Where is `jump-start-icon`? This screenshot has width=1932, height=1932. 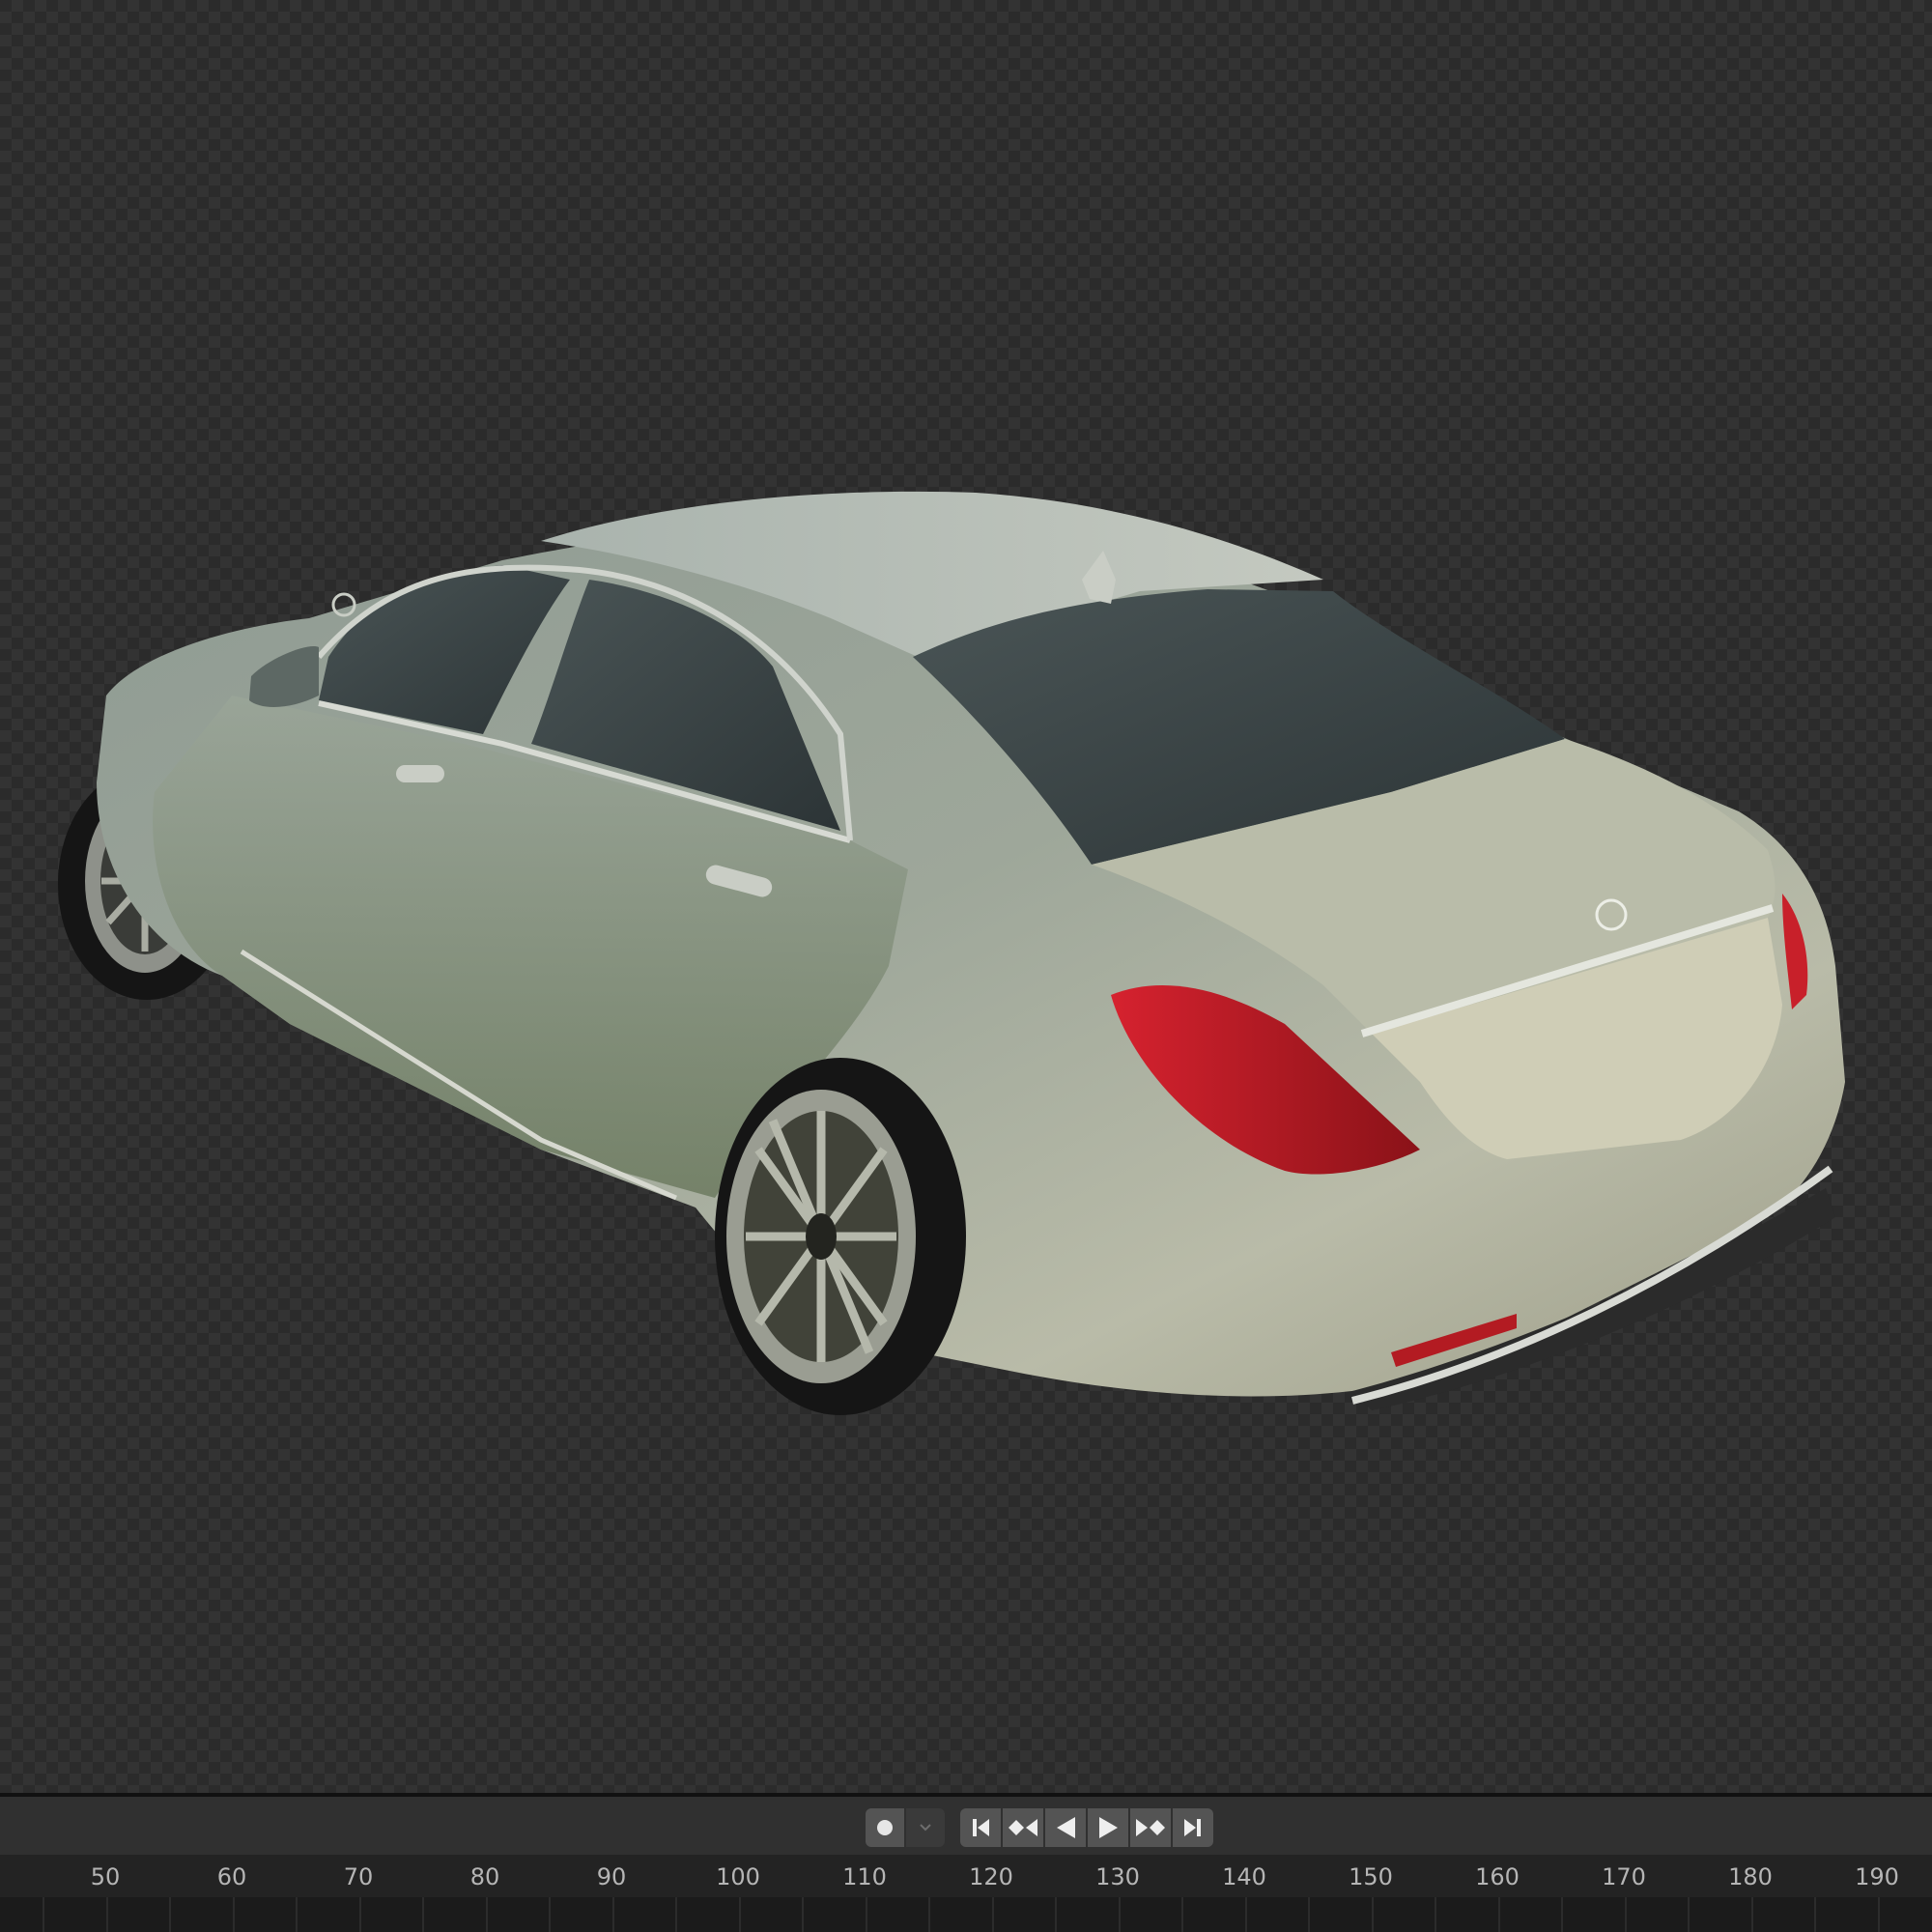
jump-start-icon is located at coordinates (981, 1827).